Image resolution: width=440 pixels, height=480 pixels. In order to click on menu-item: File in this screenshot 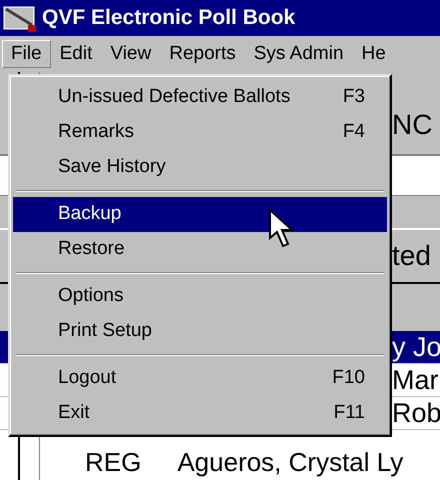, I will do `click(26, 54)`.